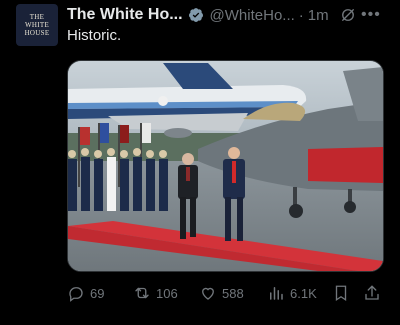 This screenshot has width=400, height=325. What do you see at coordinates (142, 293) in the screenshot?
I see `repost-icon` at bounding box center [142, 293].